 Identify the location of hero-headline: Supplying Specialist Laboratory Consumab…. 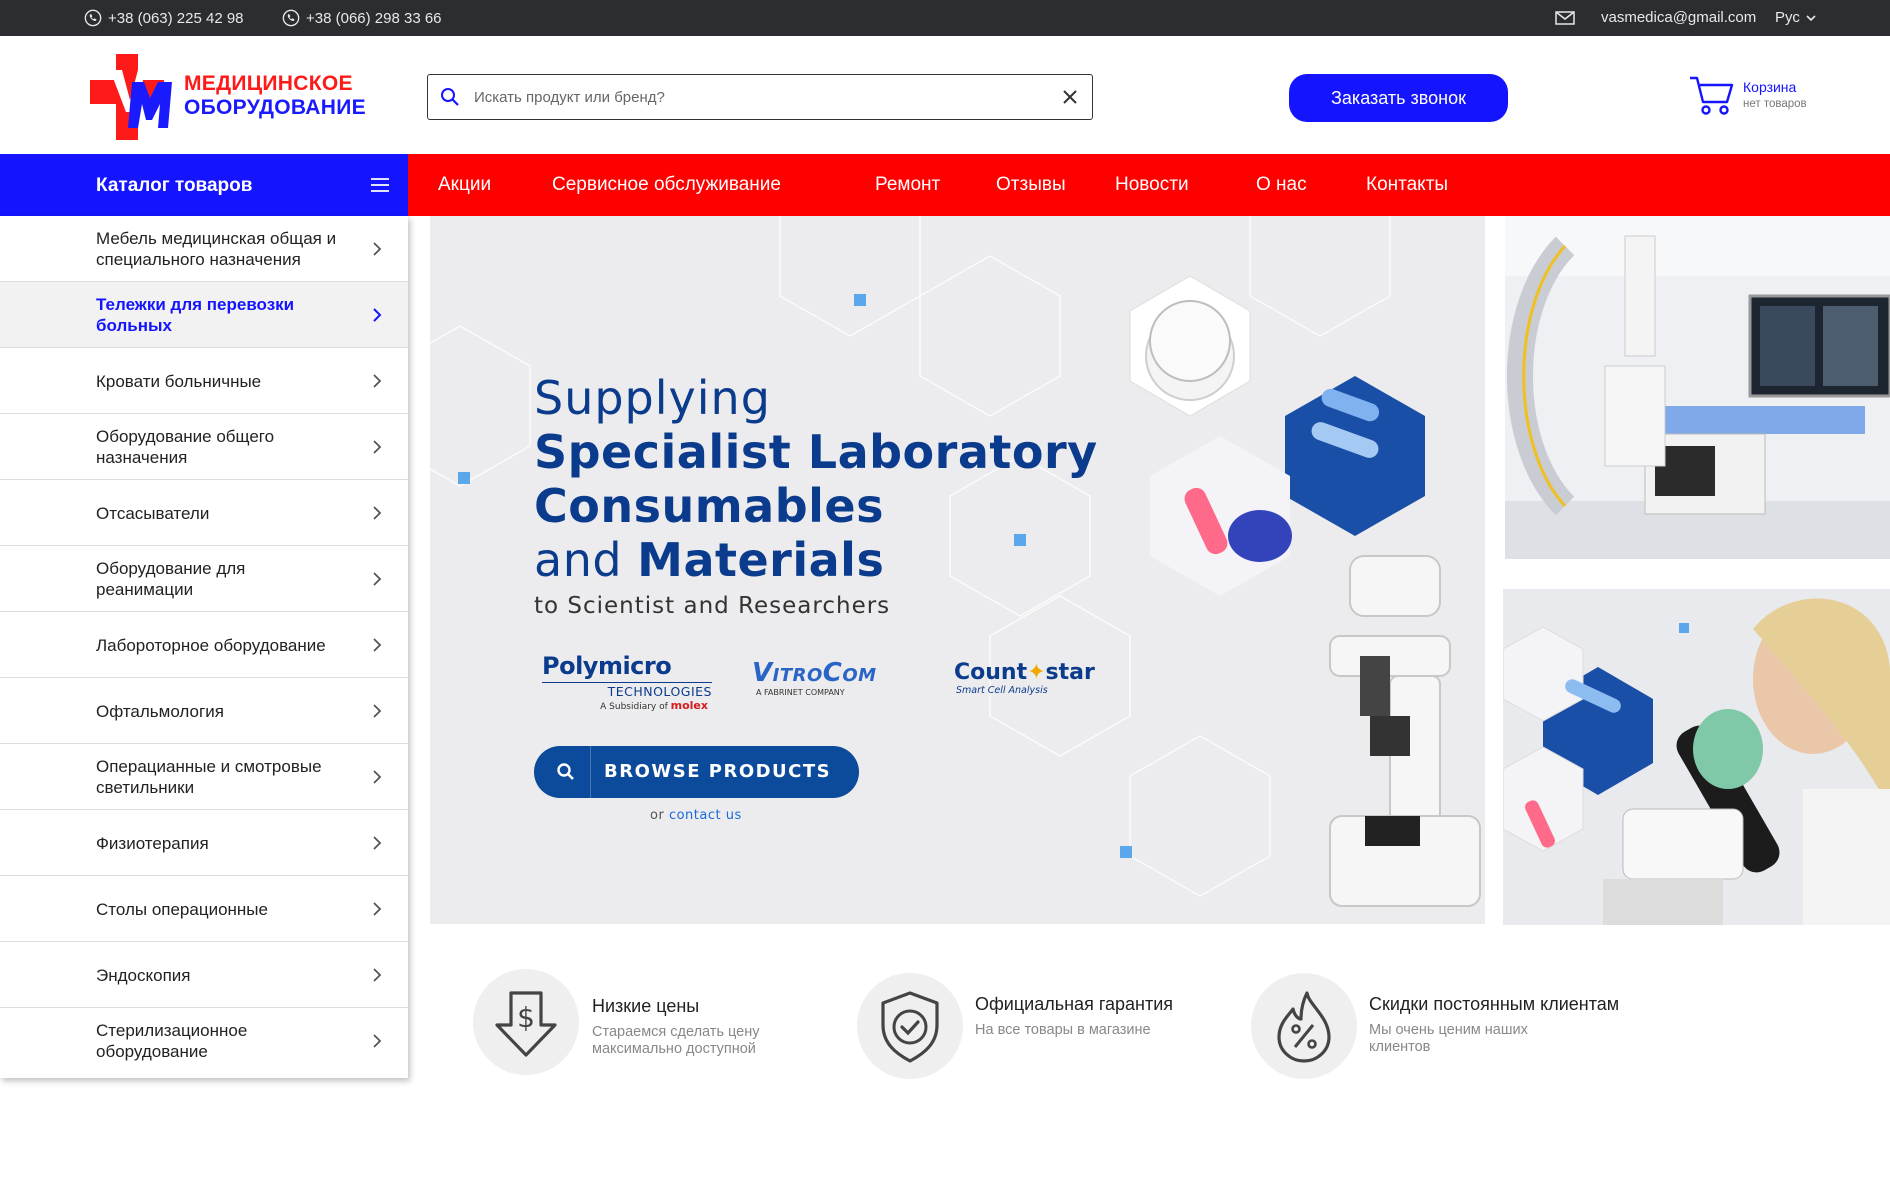
(816, 495).